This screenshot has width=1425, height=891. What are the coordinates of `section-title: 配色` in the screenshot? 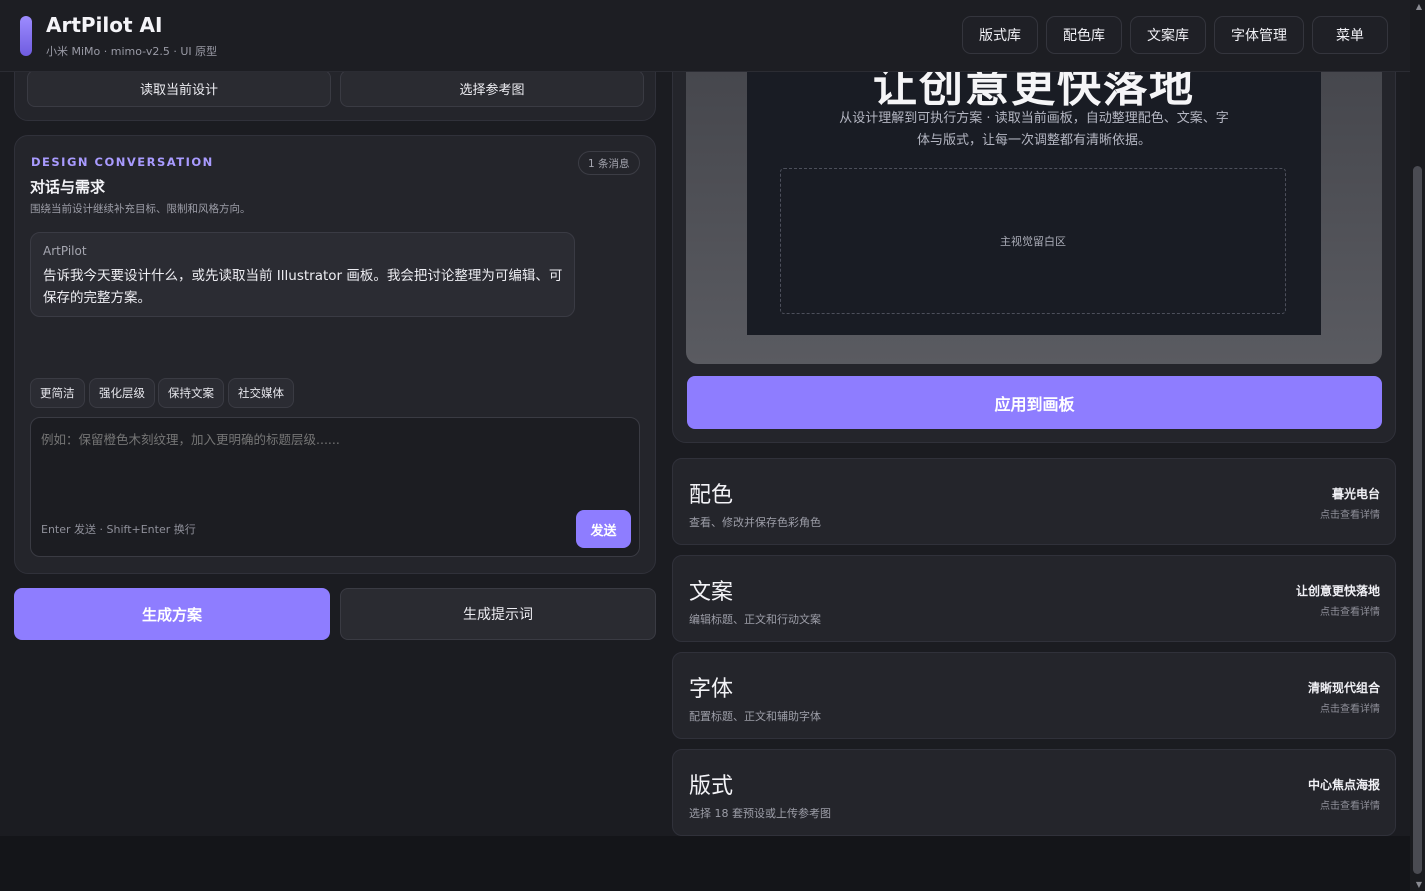 It's located at (711, 495).